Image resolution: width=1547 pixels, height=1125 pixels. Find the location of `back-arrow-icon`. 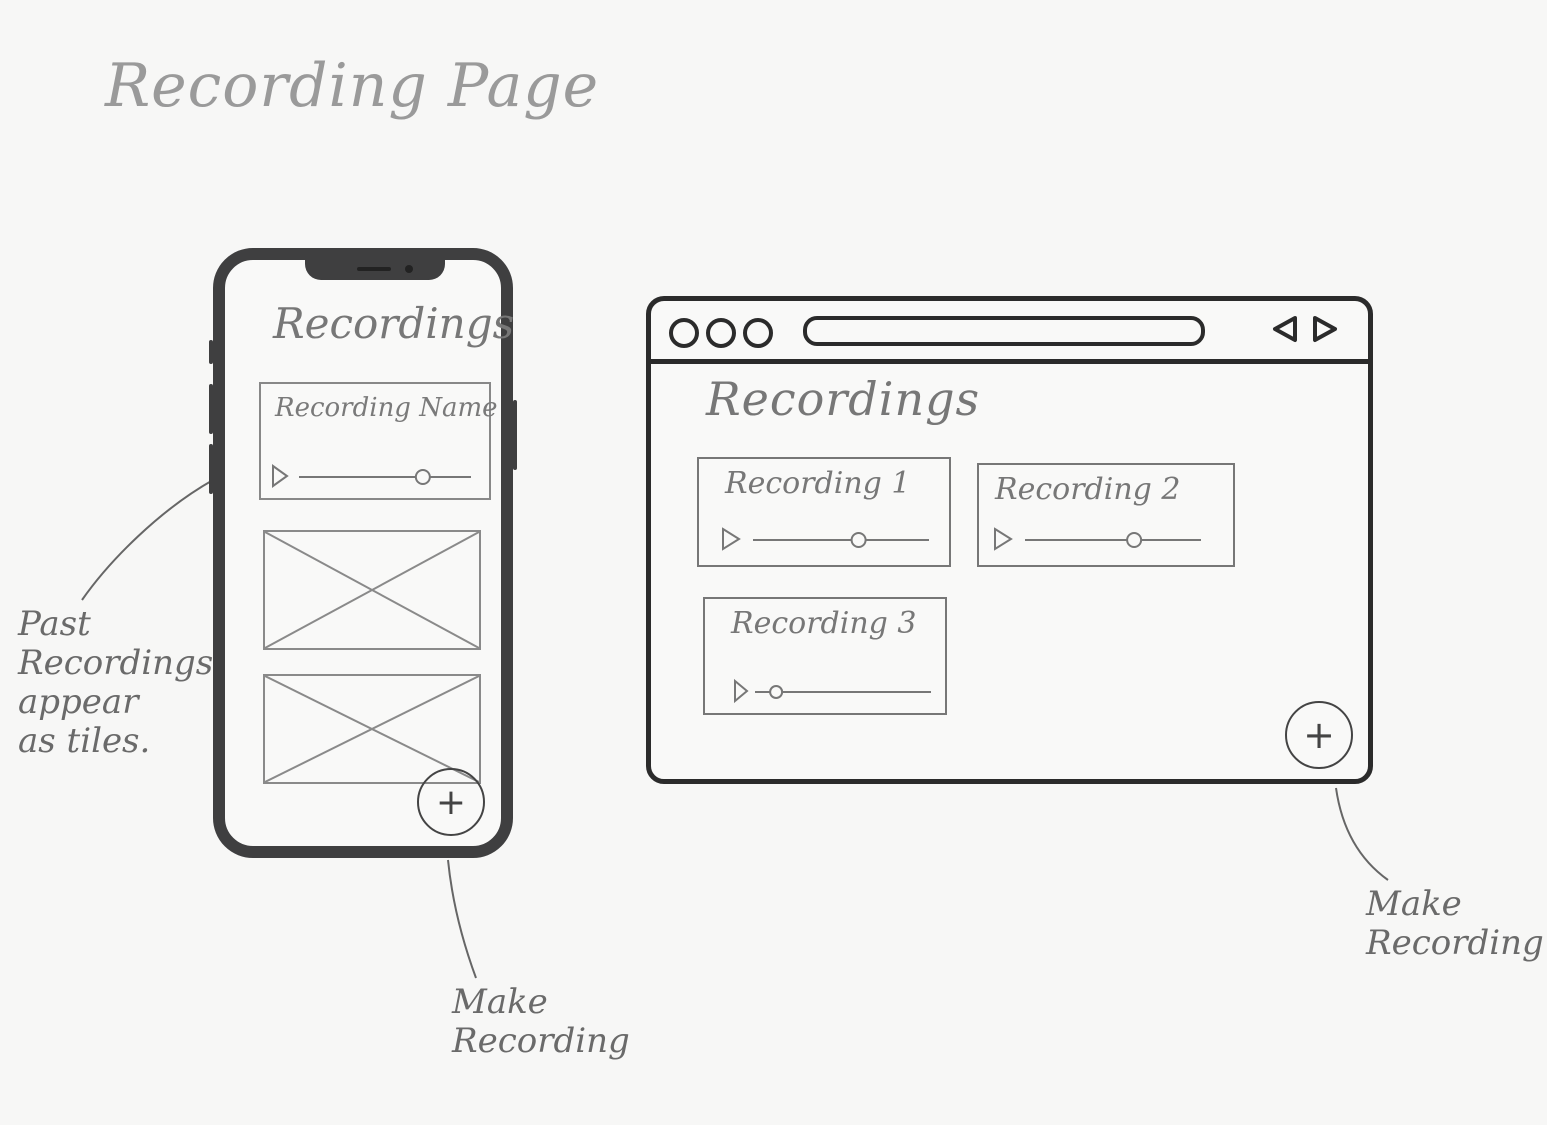

back-arrow-icon is located at coordinates (1285, 329).